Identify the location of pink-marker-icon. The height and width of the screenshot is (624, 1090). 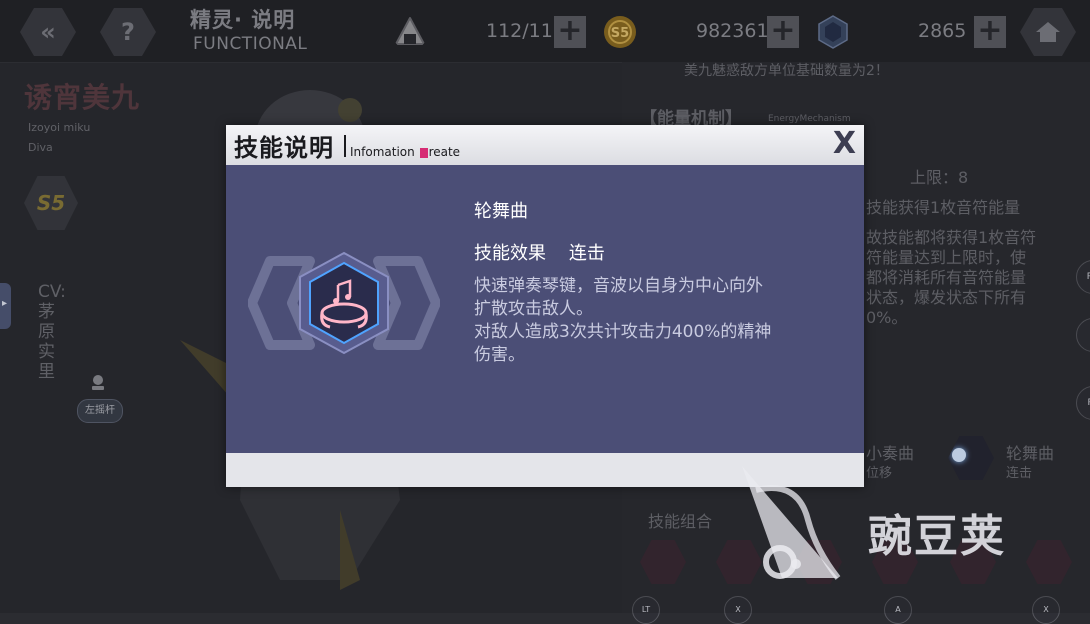
(423, 152).